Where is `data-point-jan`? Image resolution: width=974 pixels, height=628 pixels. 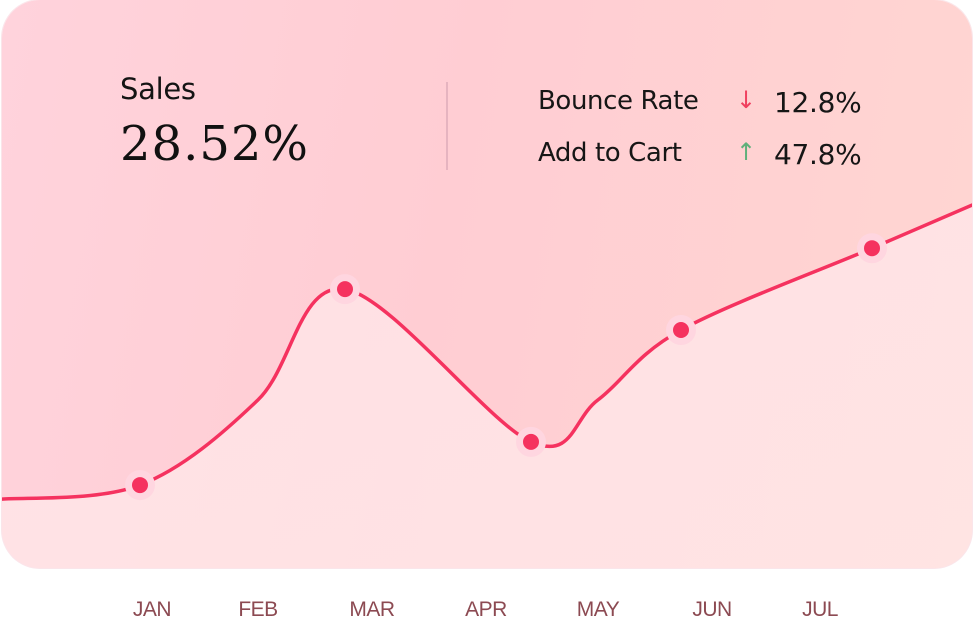 data-point-jan is located at coordinates (140, 485).